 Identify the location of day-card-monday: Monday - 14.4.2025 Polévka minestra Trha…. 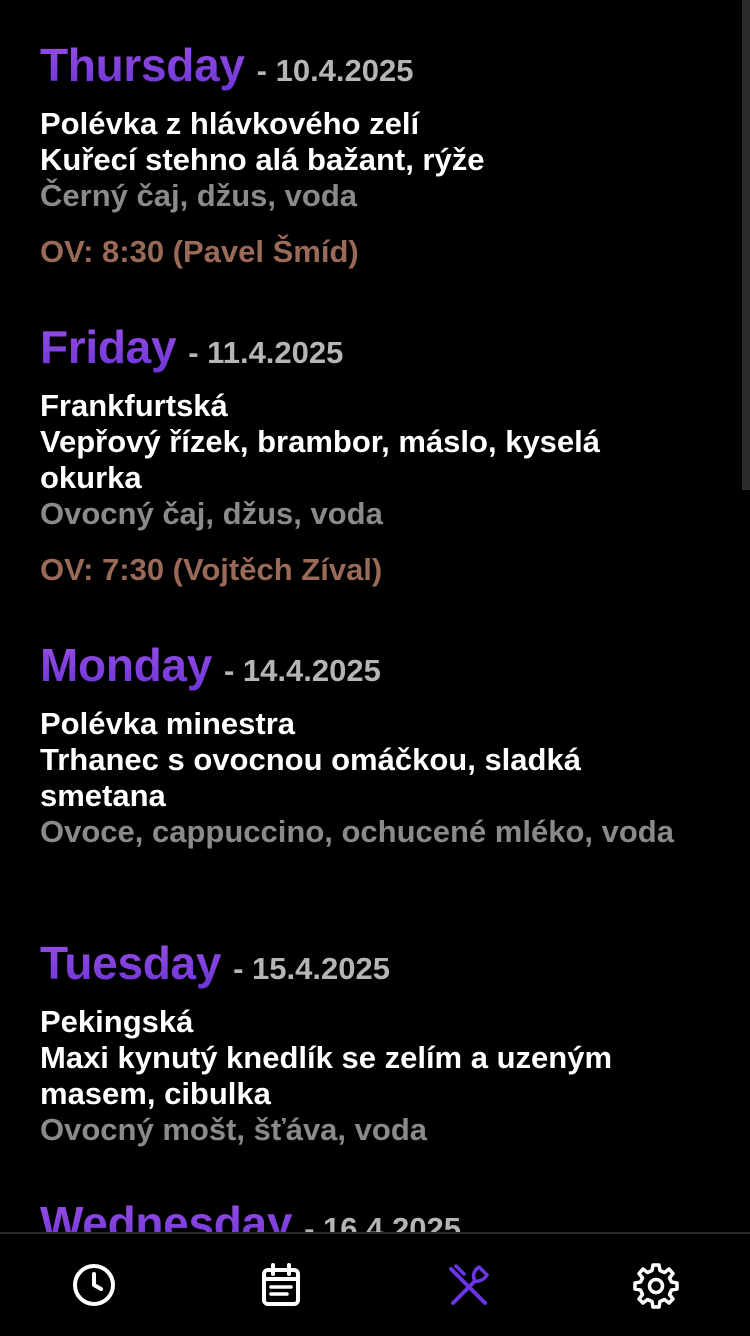
(375, 744).